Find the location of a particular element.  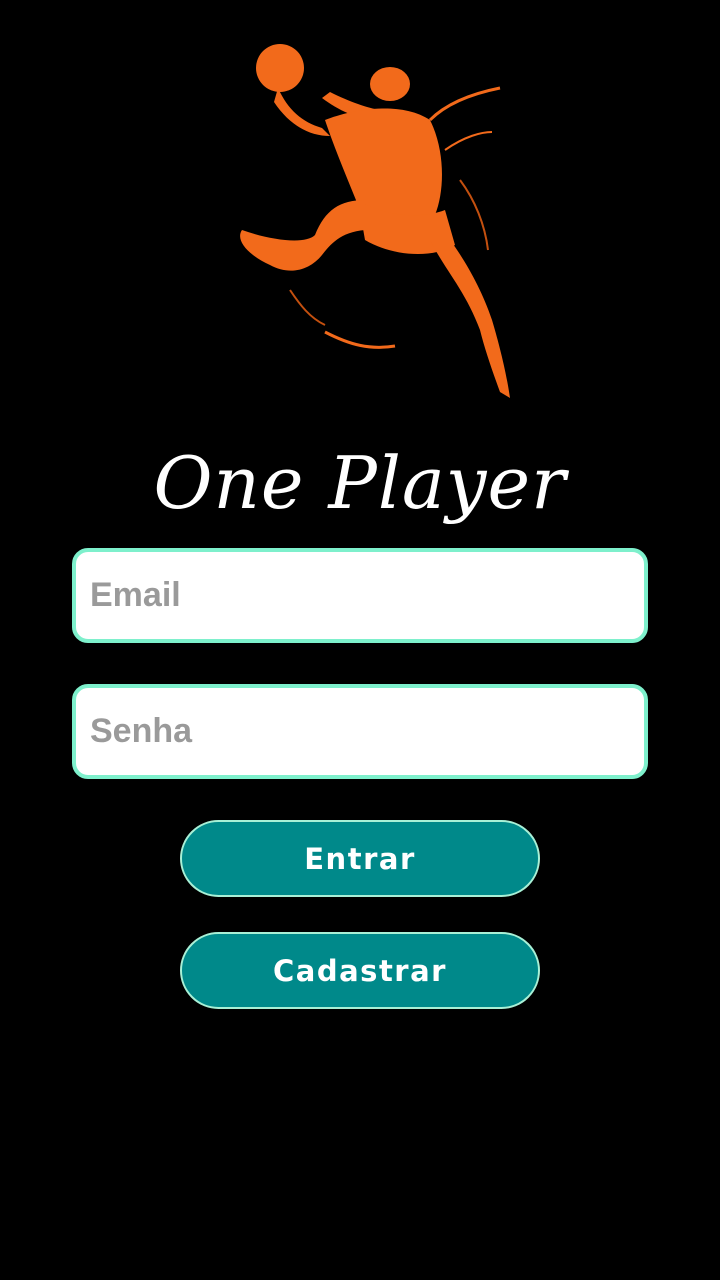

password-field is located at coordinates (360, 731).